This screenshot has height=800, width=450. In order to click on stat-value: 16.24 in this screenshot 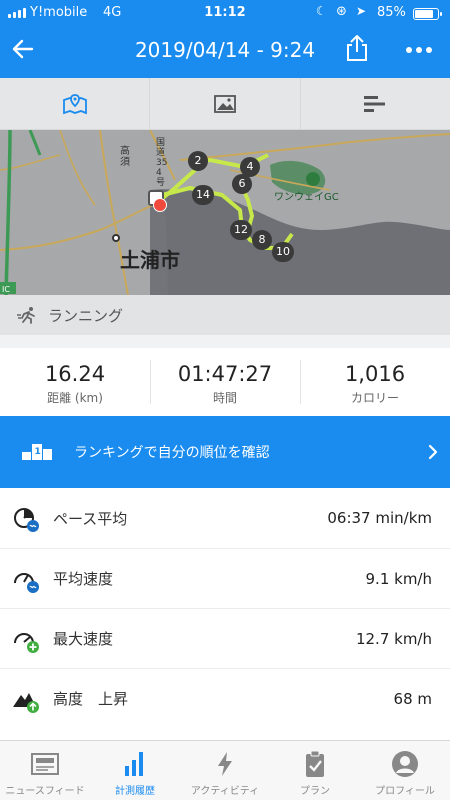, I will do `click(75, 374)`.